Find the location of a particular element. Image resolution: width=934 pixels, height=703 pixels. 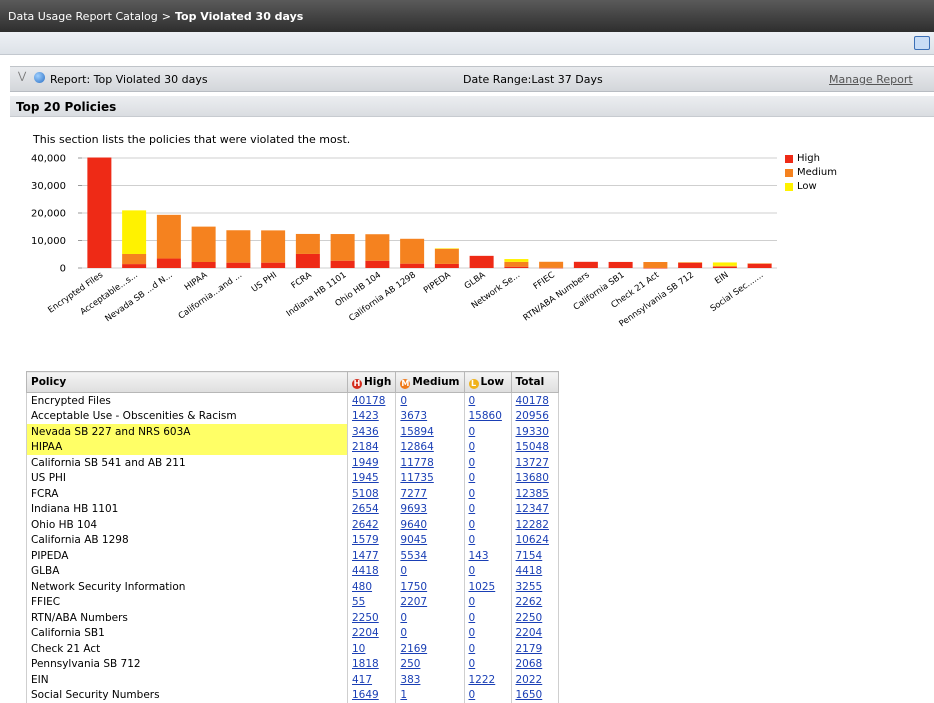

total-count-link: 12347 is located at coordinates (532, 509).